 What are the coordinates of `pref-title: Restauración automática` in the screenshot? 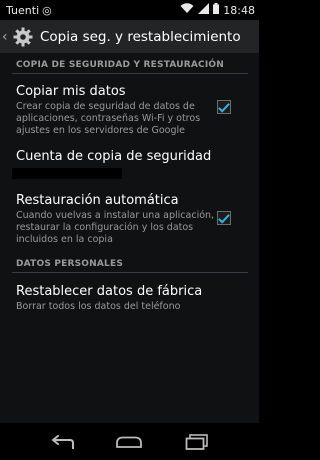 It's located at (97, 200).